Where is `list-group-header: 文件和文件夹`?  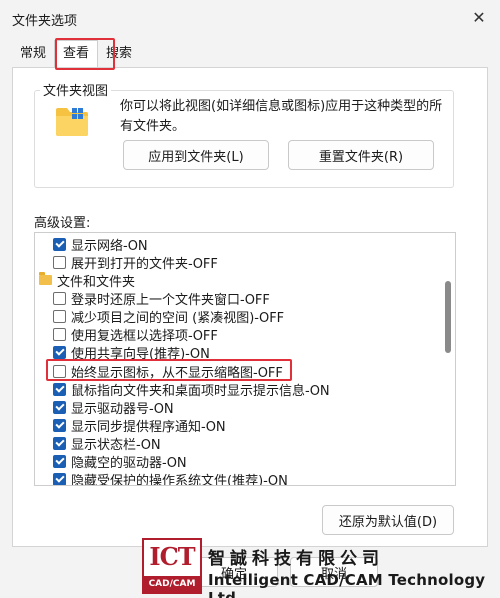 list-group-header: 文件和文件夹 is located at coordinates (87, 280).